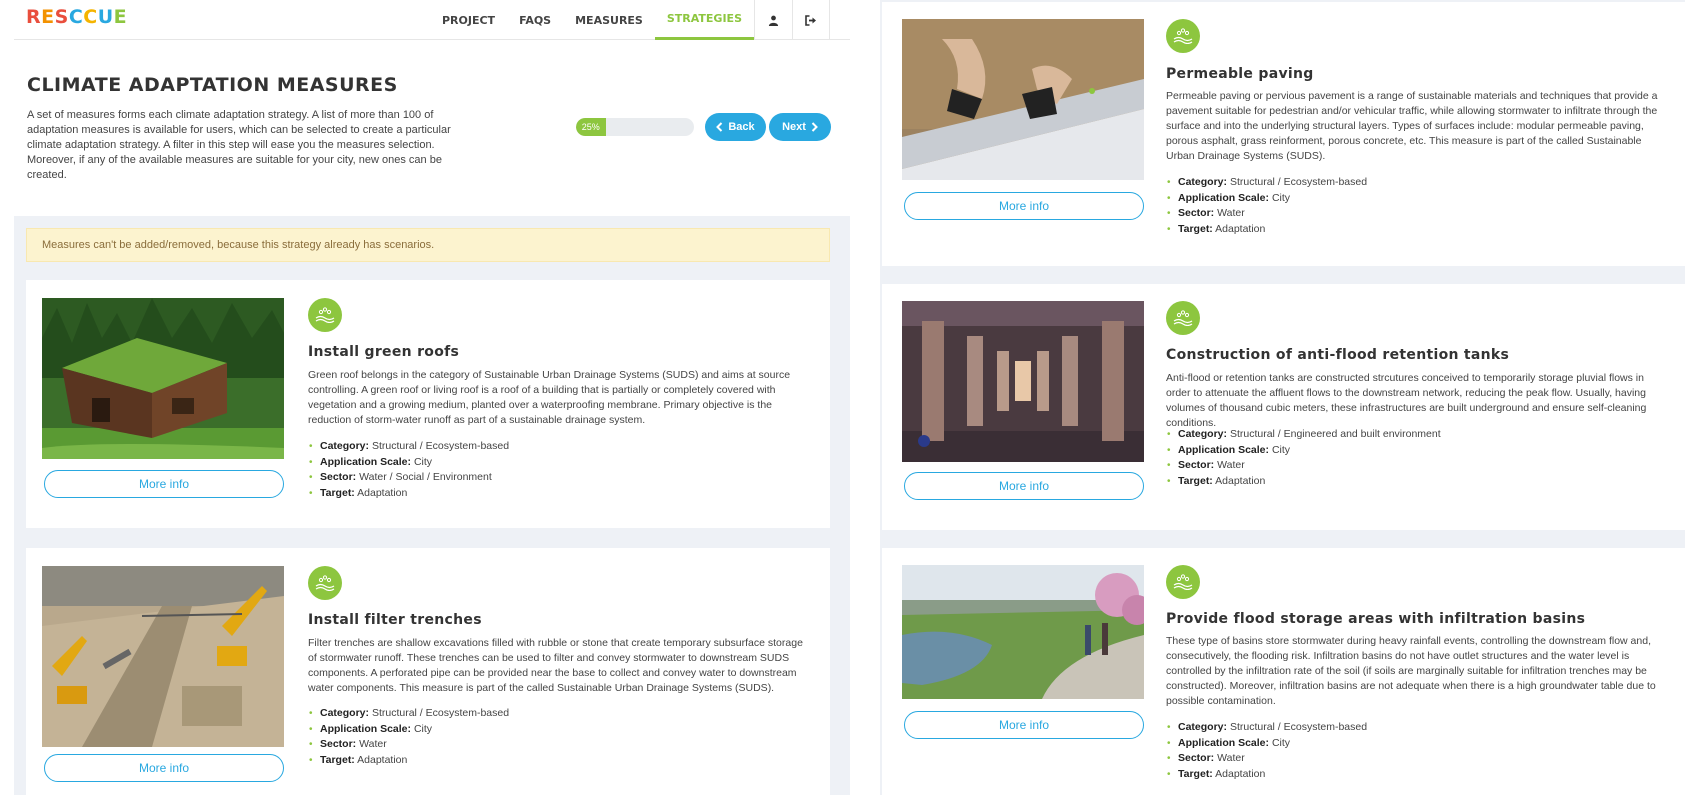  I want to click on retention-tank-image, so click(1023, 381).